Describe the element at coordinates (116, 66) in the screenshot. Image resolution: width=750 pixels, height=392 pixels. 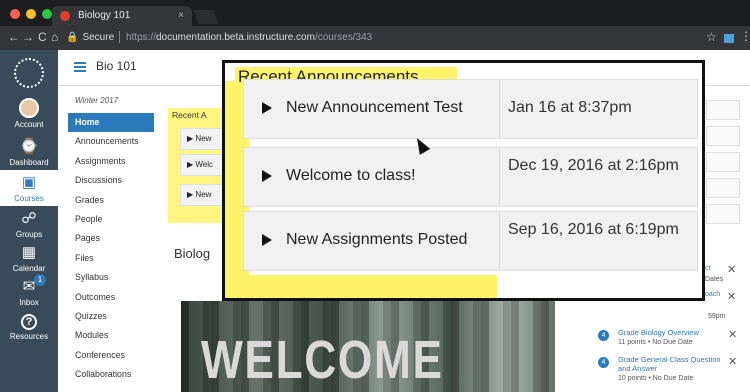
I see `course-breadcrumb: Bio 101` at that location.